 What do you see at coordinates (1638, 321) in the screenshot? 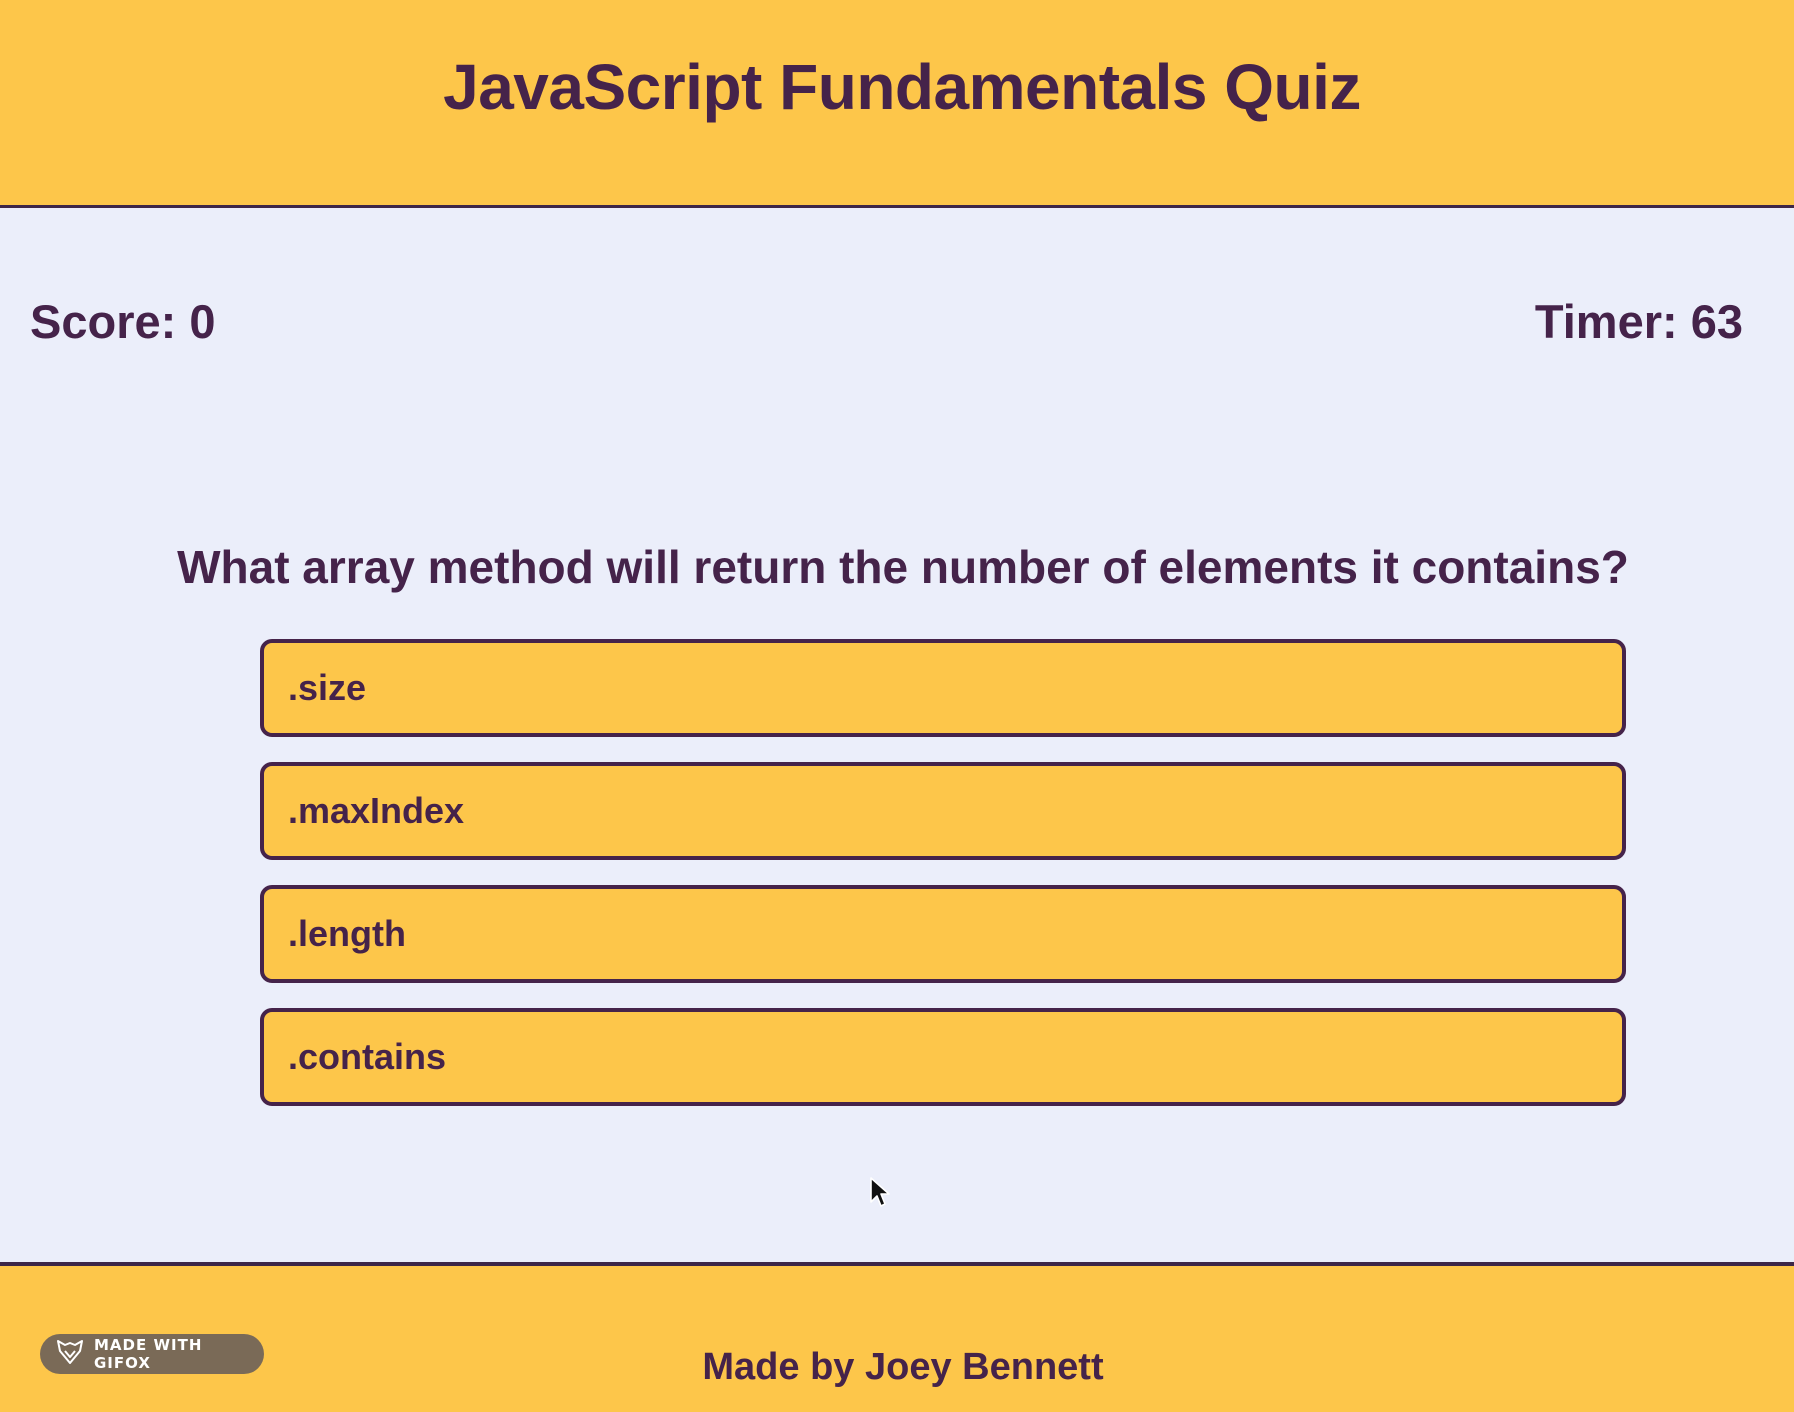
I see `timer-display: Timer: 63` at bounding box center [1638, 321].